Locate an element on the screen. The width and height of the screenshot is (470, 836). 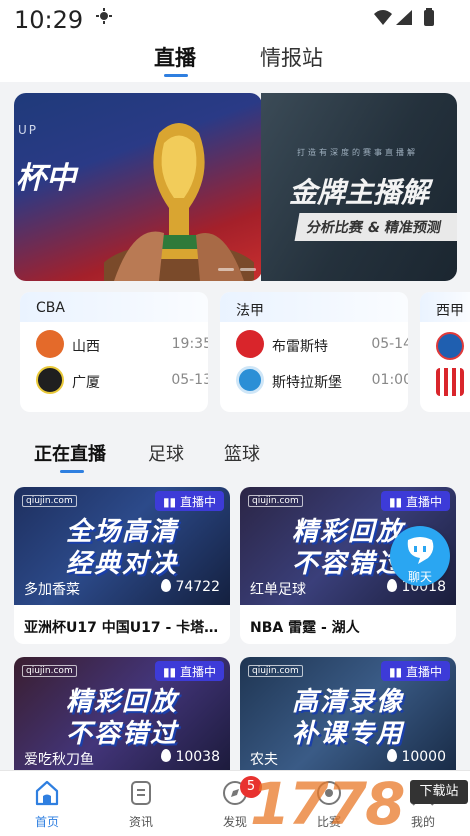
thumb-subheadline: 经典对决 is located at coordinates (121, 564).